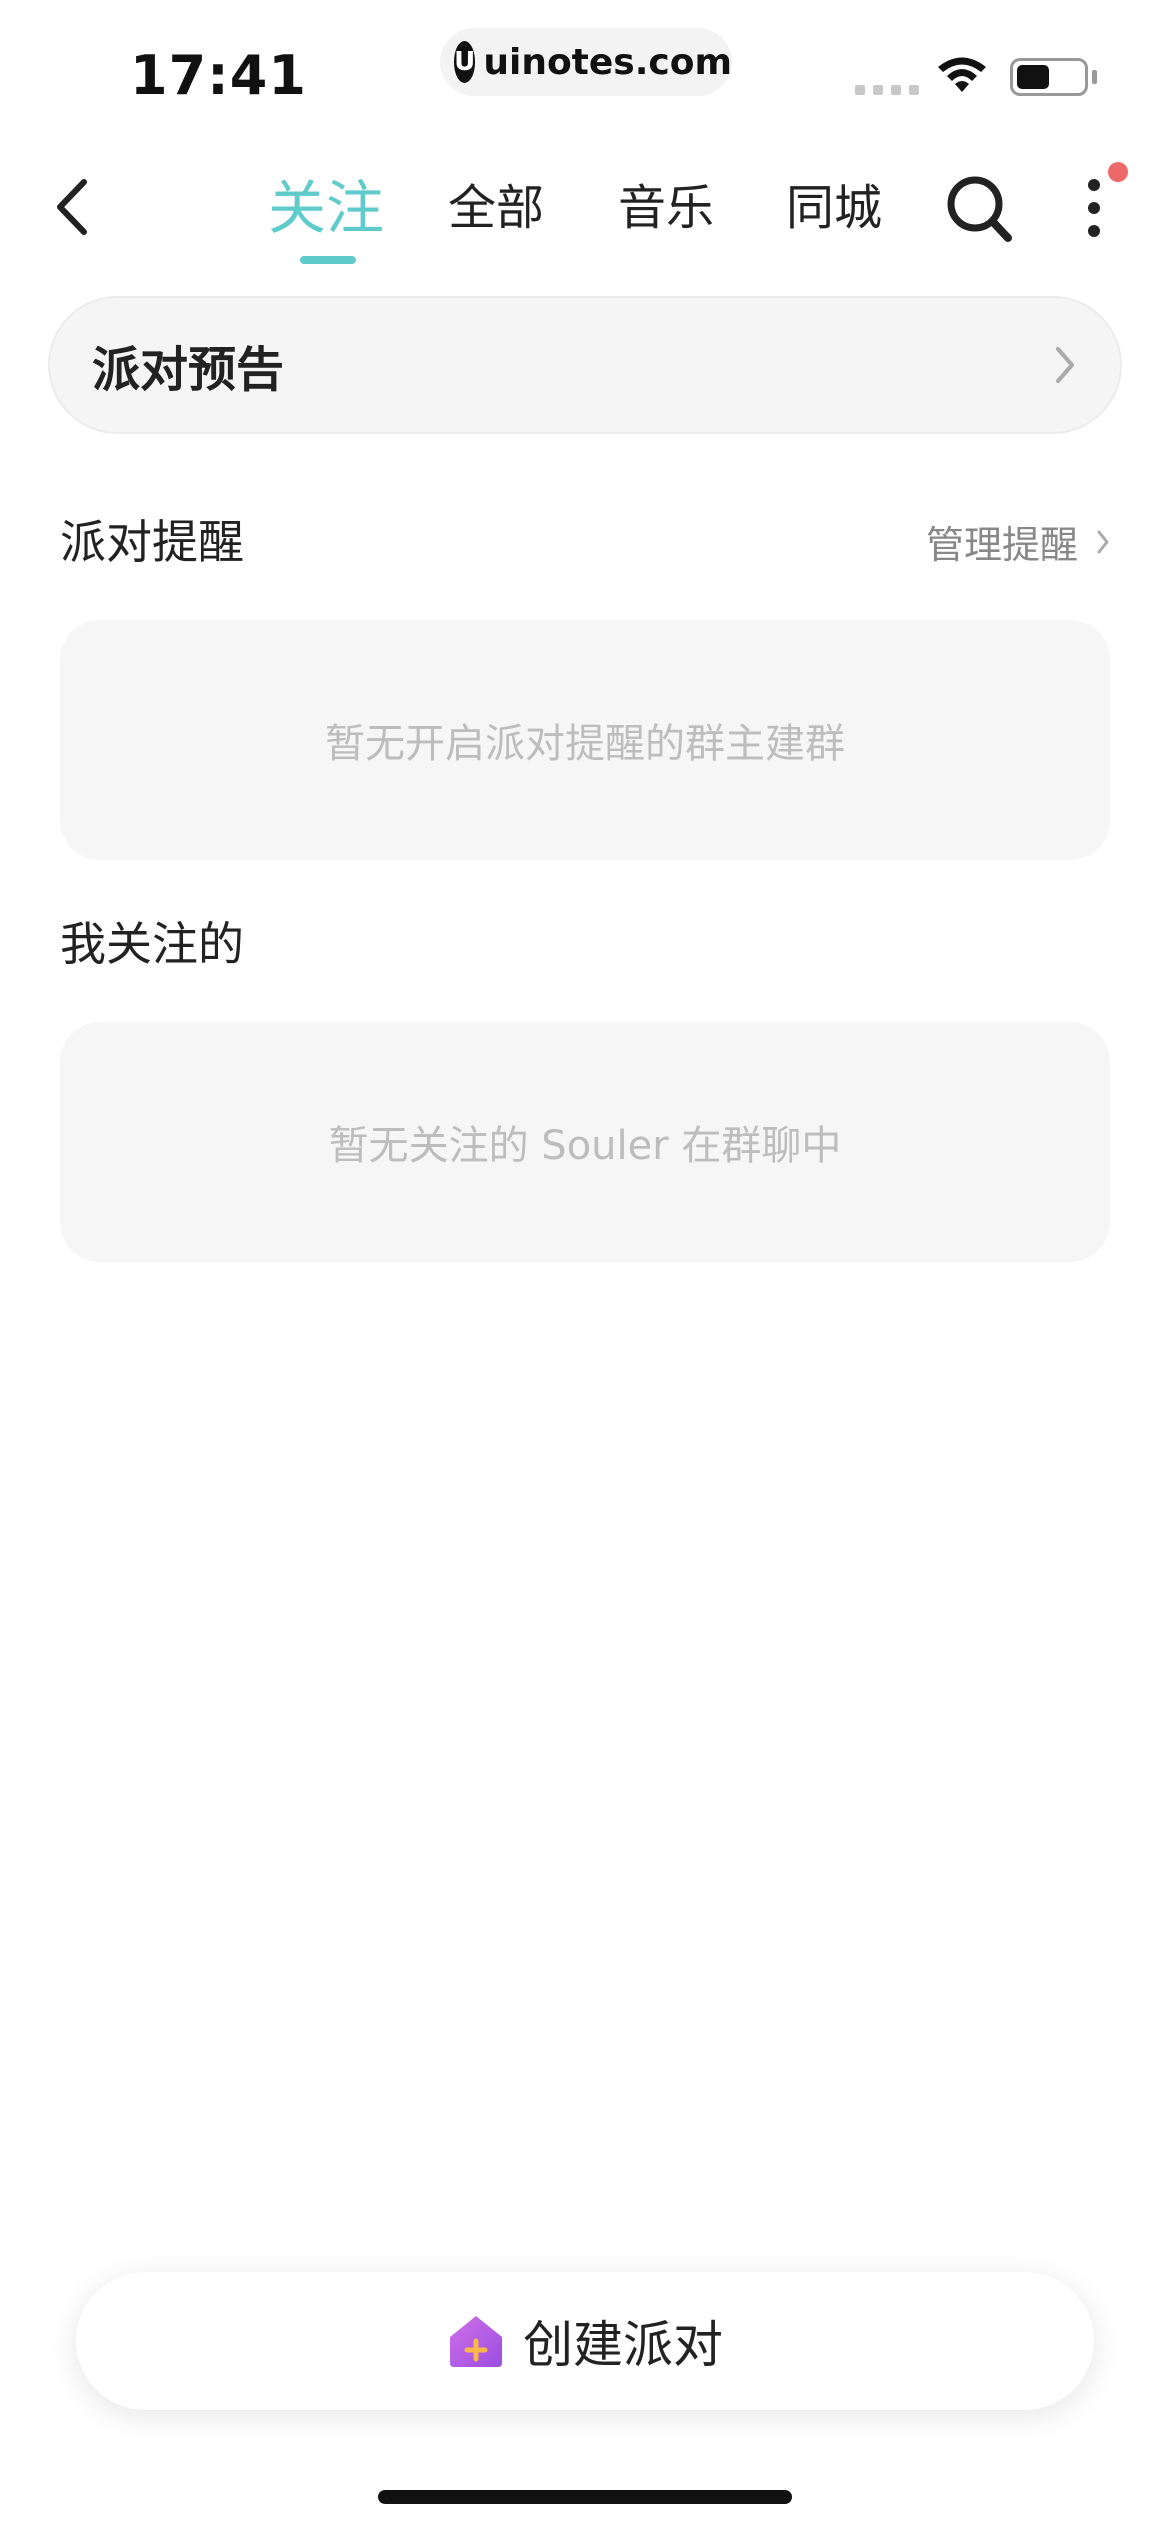 This screenshot has width=1170, height=2532. What do you see at coordinates (218, 75) in the screenshot?
I see `status-time: 17:41` at bounding box center [218, 75].